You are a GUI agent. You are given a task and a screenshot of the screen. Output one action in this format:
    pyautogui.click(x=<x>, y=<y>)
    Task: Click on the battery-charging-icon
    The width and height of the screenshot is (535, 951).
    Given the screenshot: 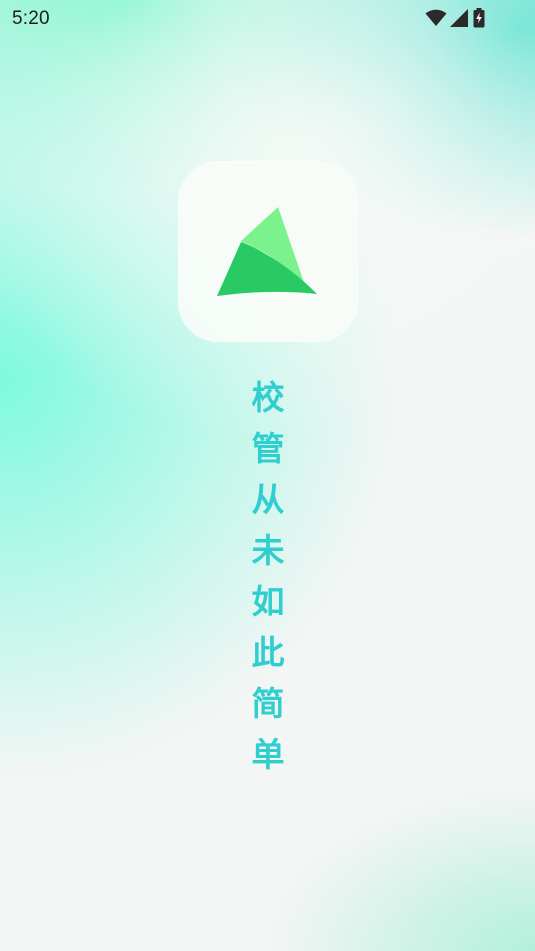 What is the action you would take?
    pyautogui.click(x=479, y=18)
    